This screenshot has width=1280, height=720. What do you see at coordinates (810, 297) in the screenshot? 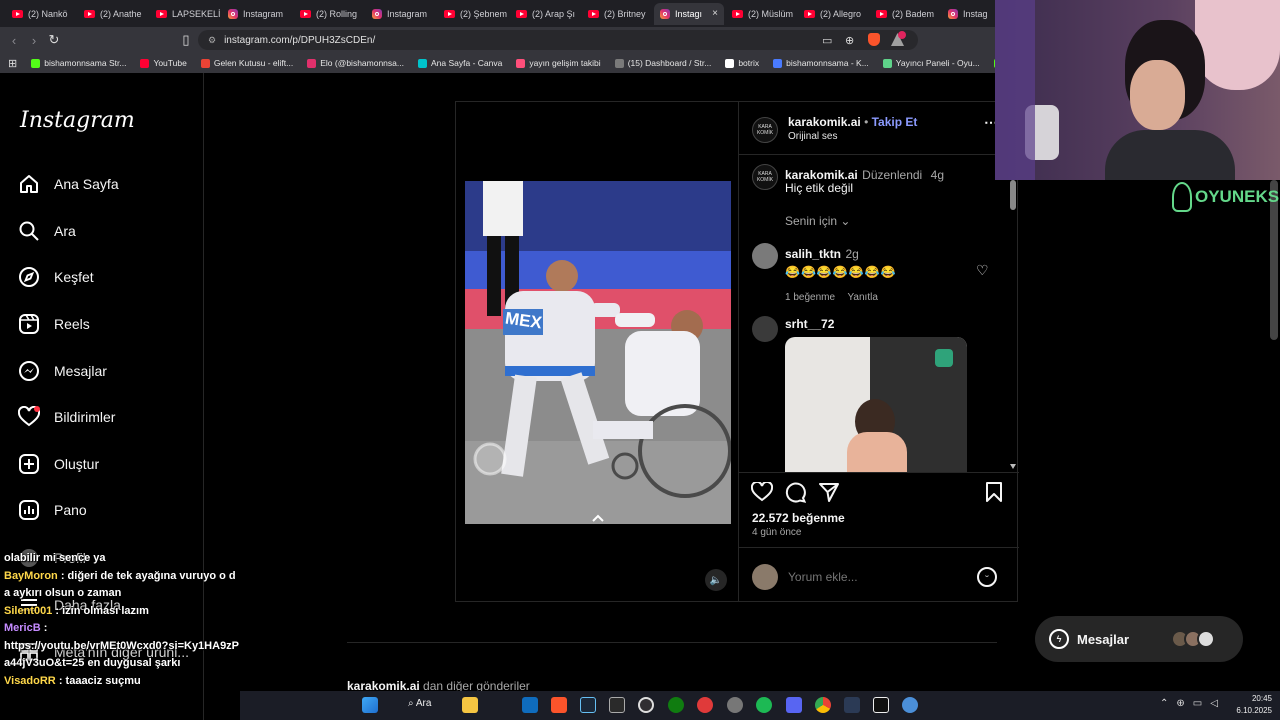
I see `comment-likes: 1 beğenme` at bounding box center [810, 297].